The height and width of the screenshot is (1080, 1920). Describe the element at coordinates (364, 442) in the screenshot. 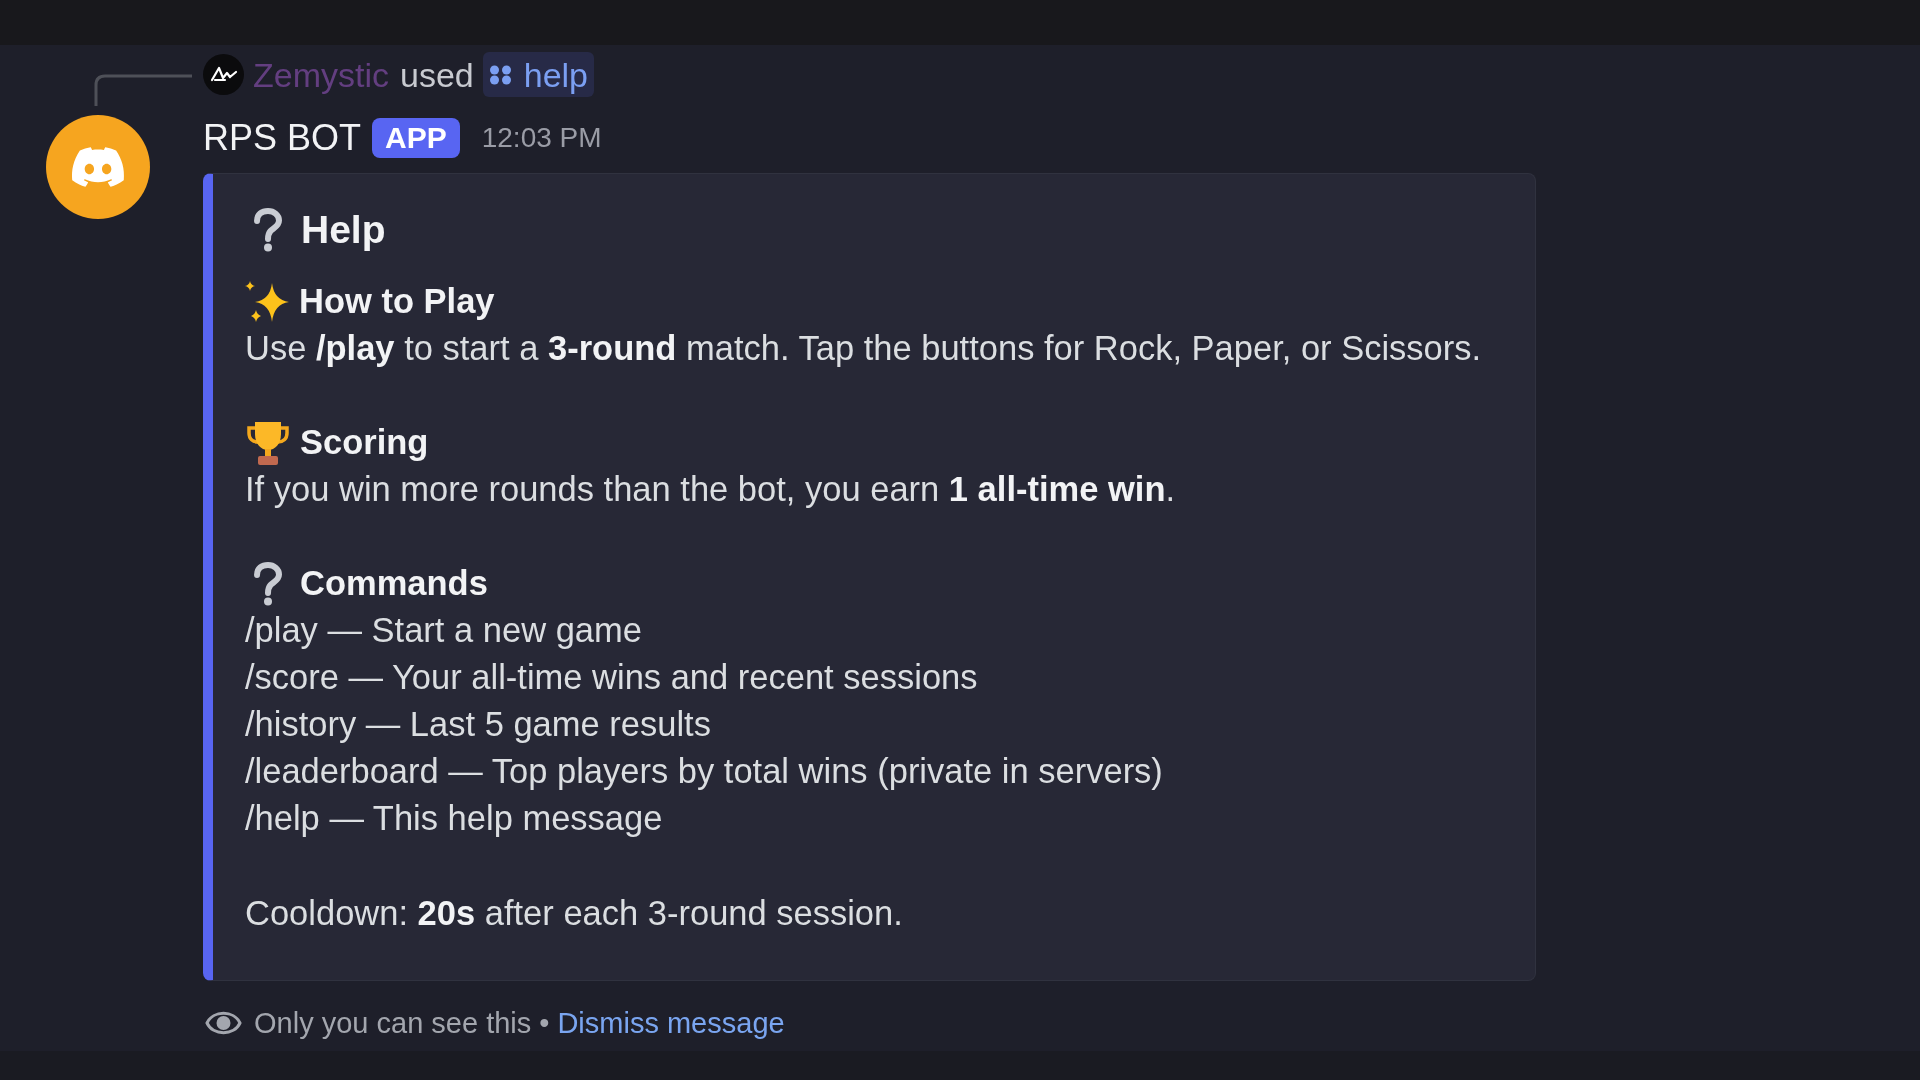

I see `field-name: Scoring` at that location.